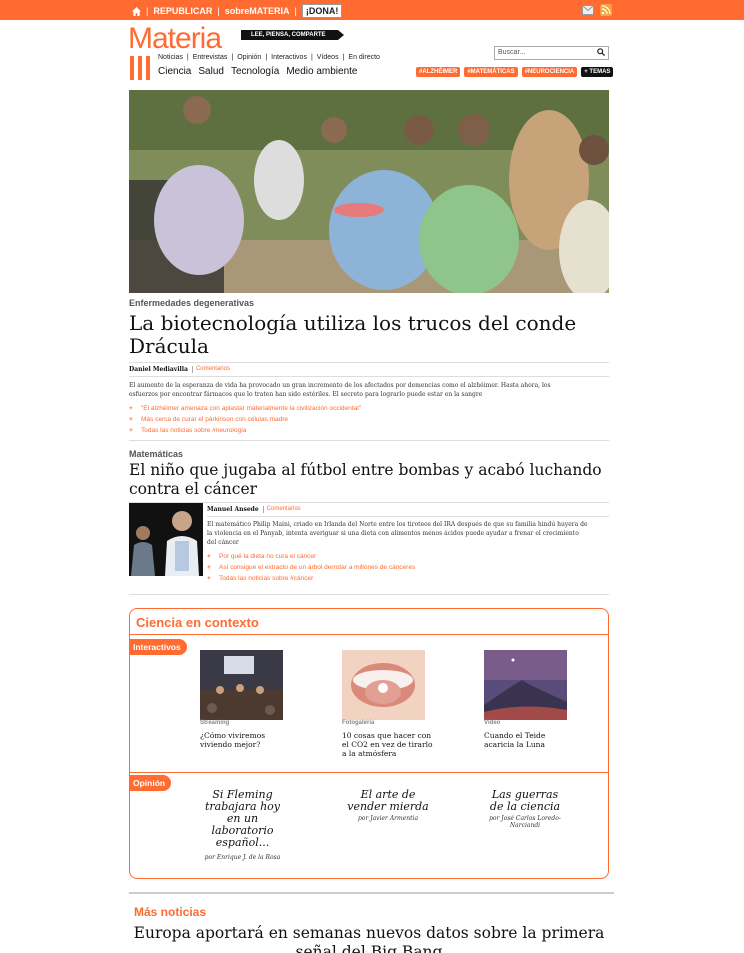 This screenshot has height=953, width=744. I want to click on second-headline-line: contra el cáncer, so click(193, 489).